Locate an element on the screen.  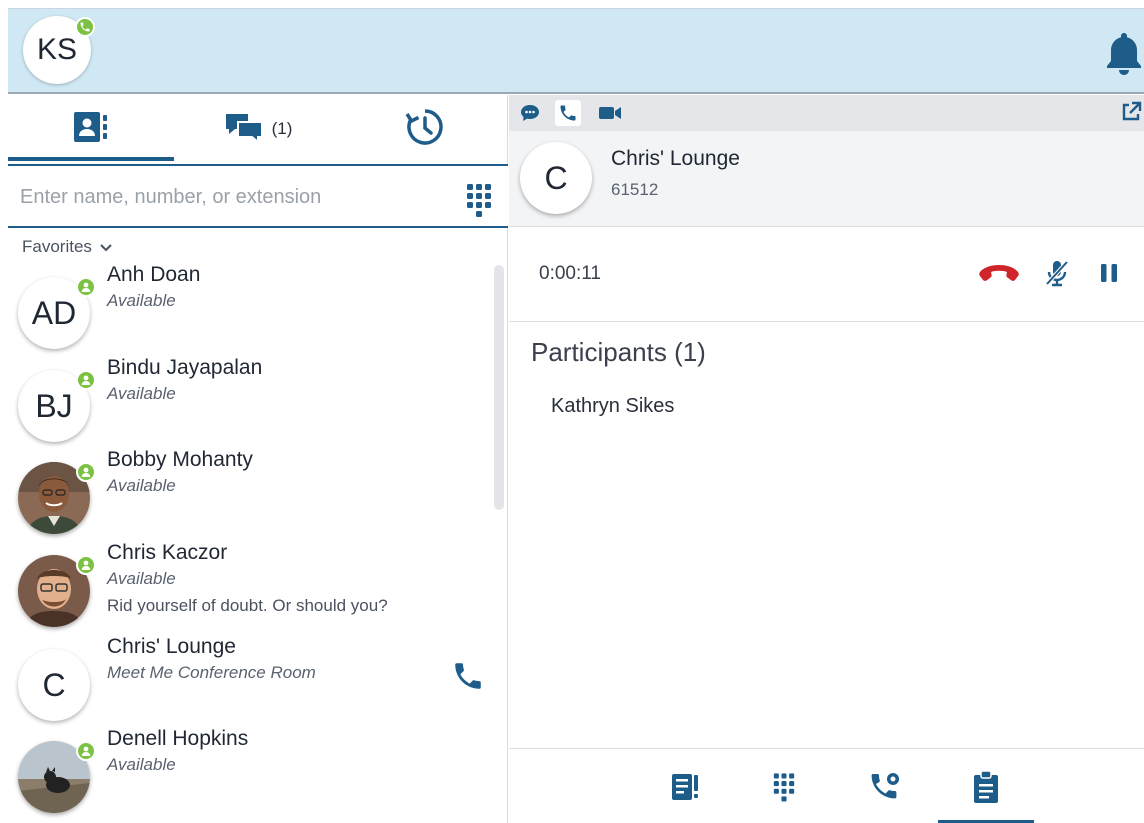
contact-item: BJ Bindu Jayapalan Available is located at coordinates (248, 408).